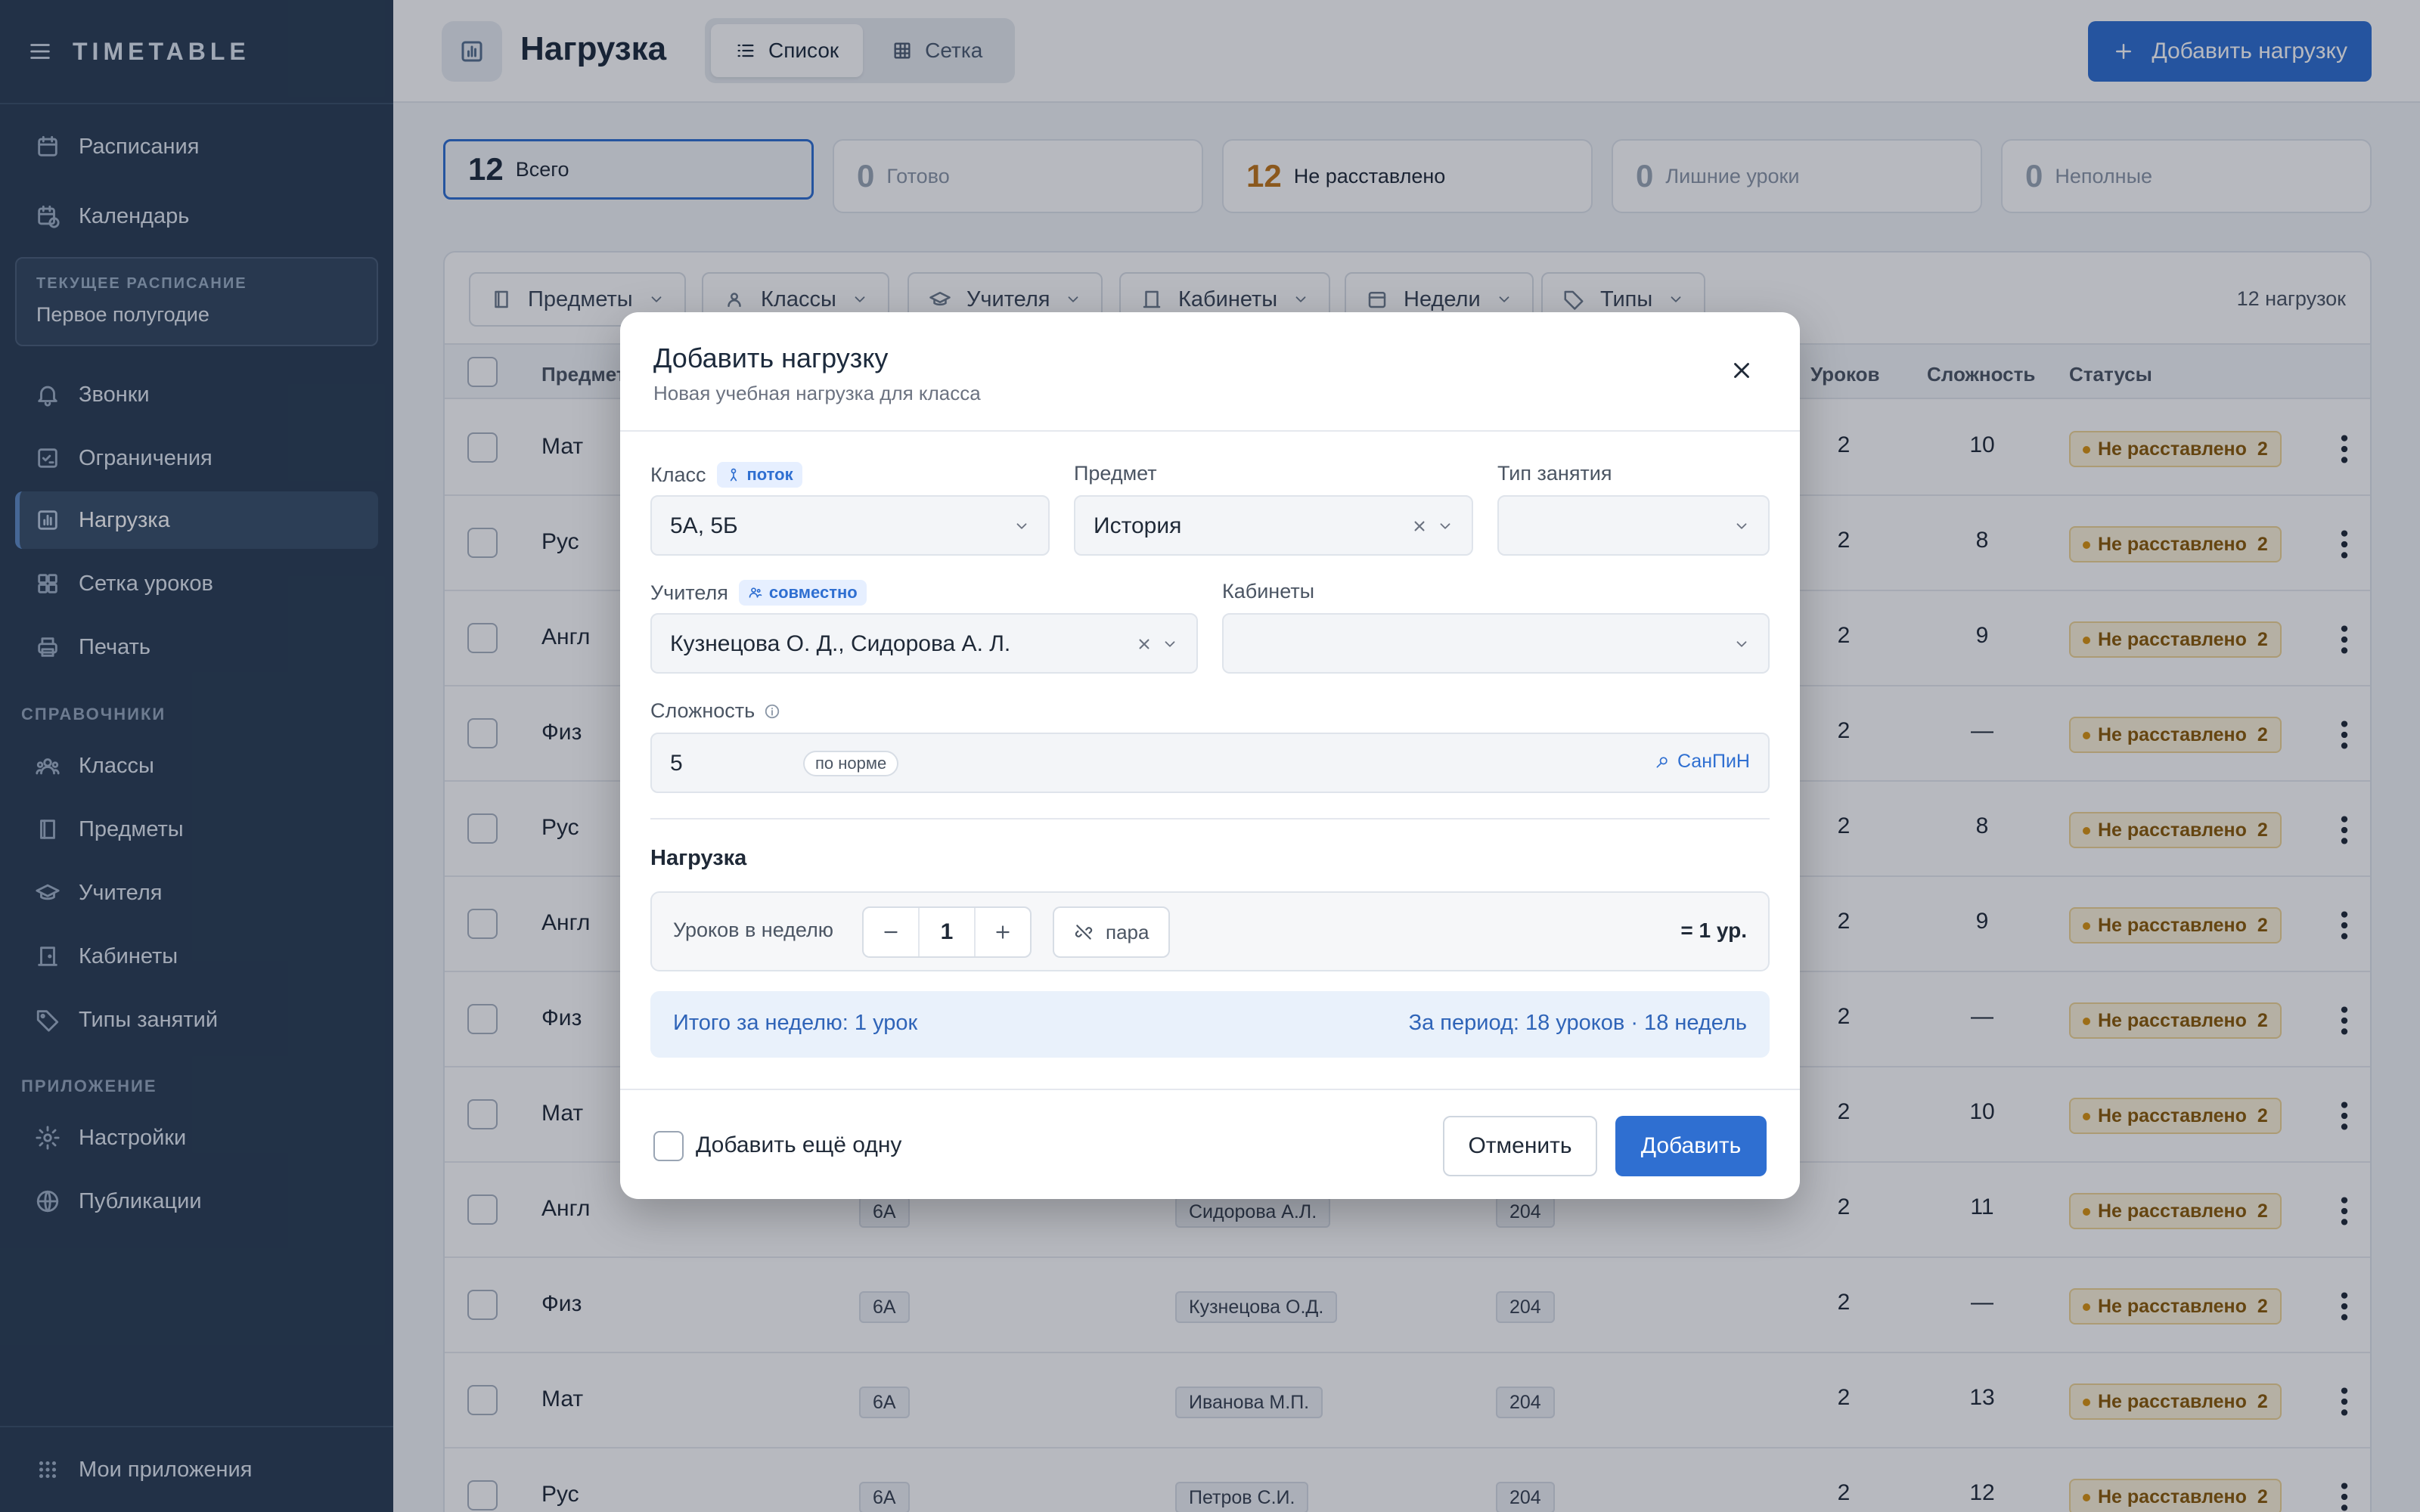  I want to click on rooms-select, so click(1496, 644).